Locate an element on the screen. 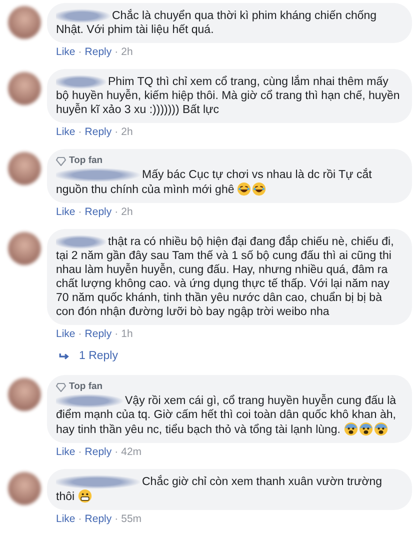 The width and height of the screenshot is (418, 536). reply-arrow-icon is located at coordinates (65, 356).